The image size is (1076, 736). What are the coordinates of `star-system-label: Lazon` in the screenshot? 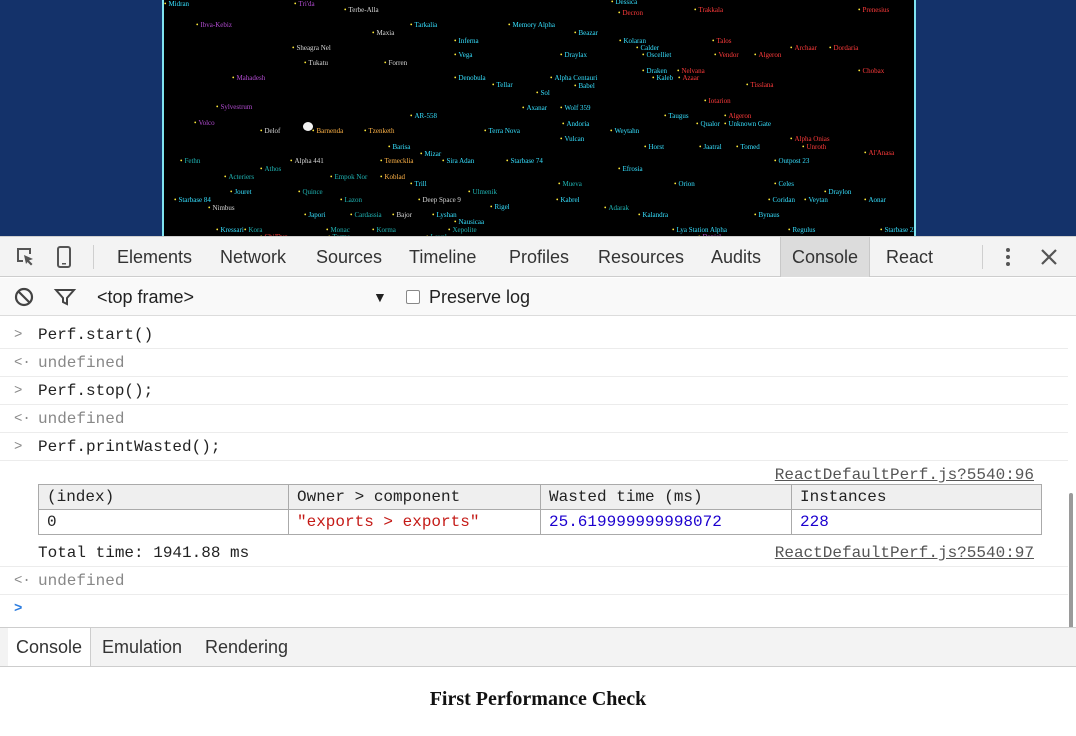 It's located at (351, 200).